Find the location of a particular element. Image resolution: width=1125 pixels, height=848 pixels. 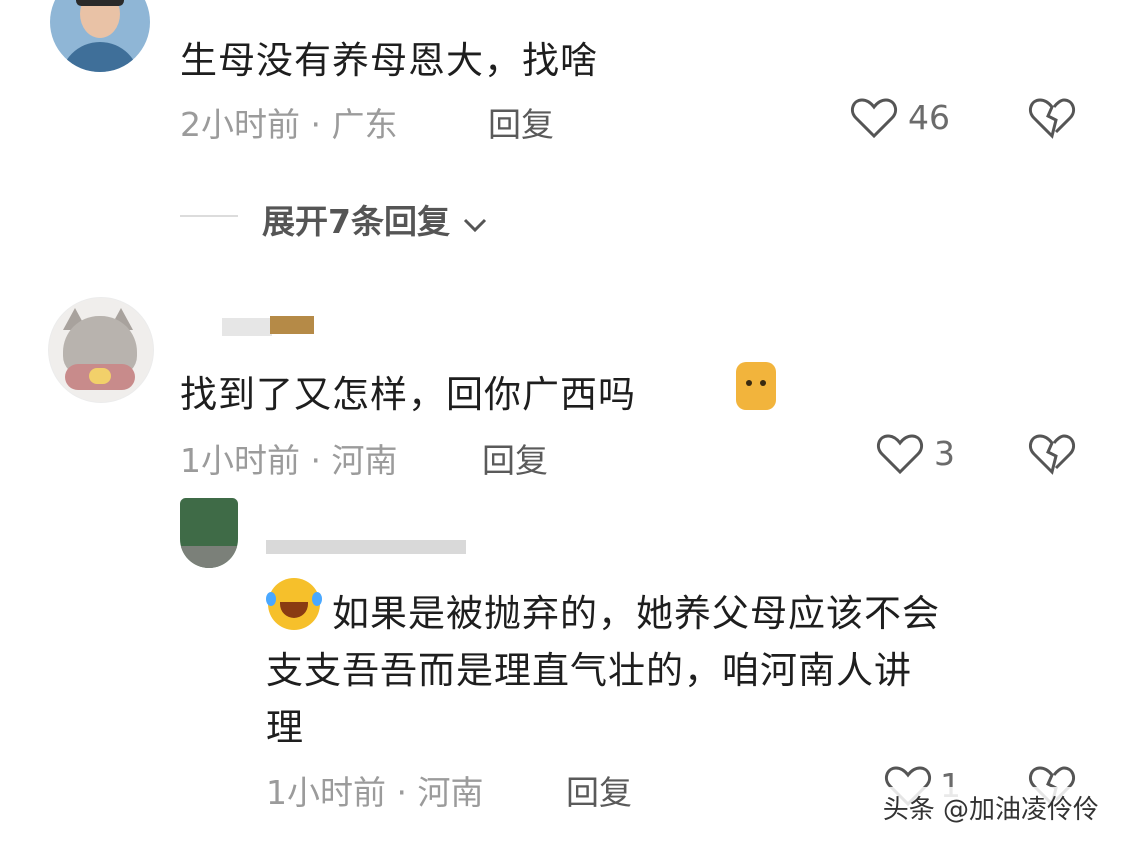

reply-text-line1: 如果是被抛弃的，她养父母应该不会 is located at coordinates (636, 613).